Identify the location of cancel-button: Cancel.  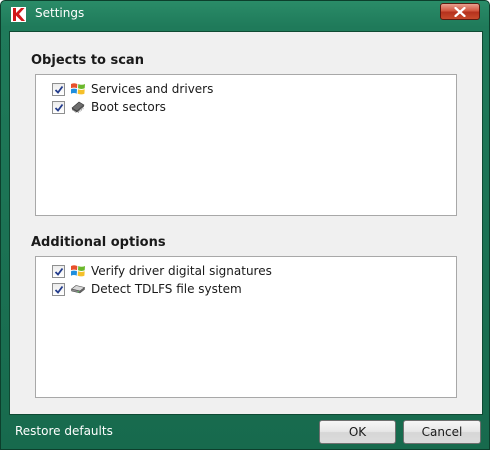
(442, 432).